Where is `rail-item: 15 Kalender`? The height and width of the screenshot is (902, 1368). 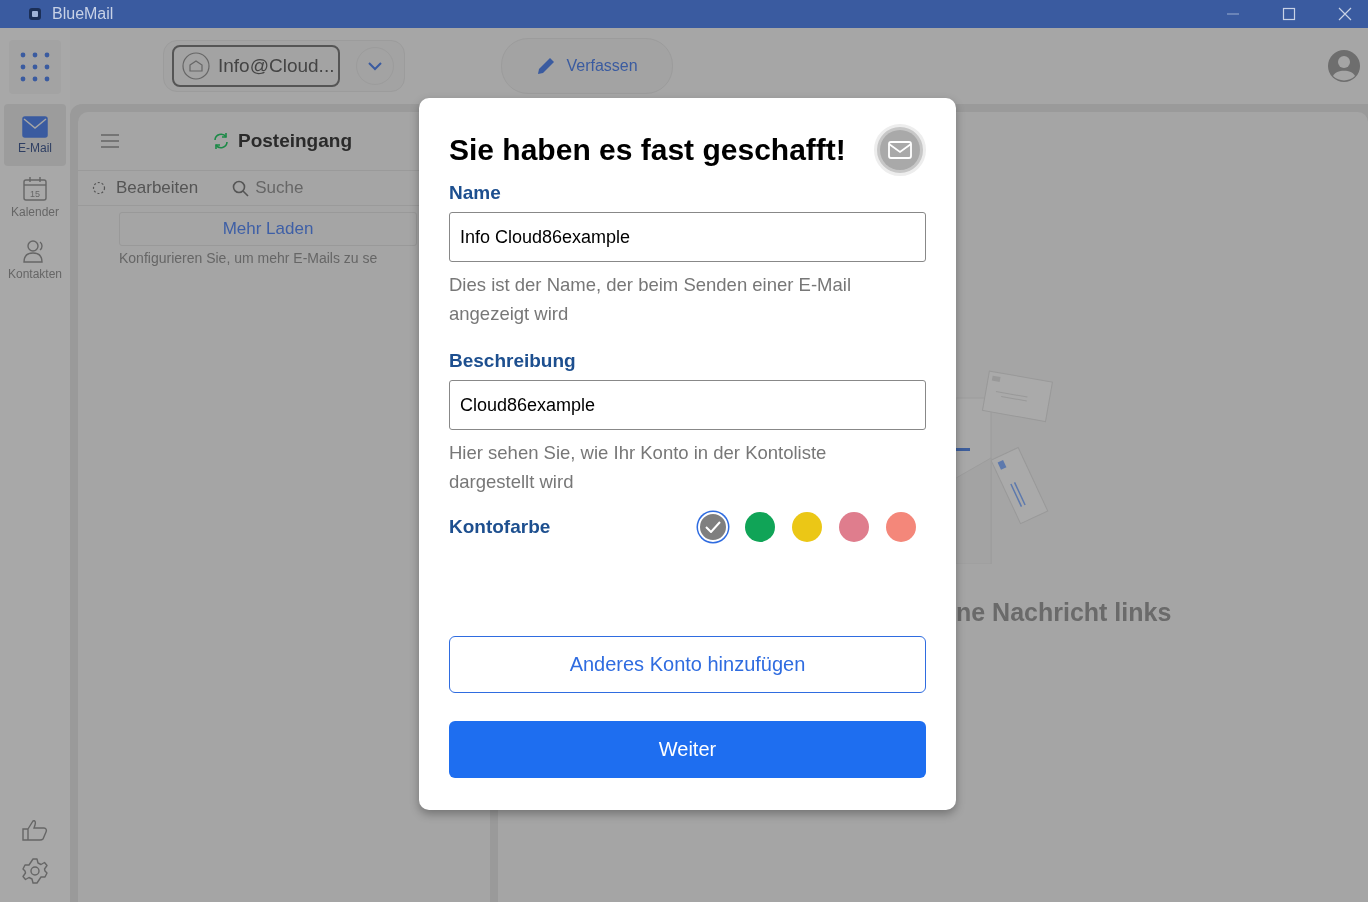
rail-item: 15 Kalender is located at coordinates (35, 197).